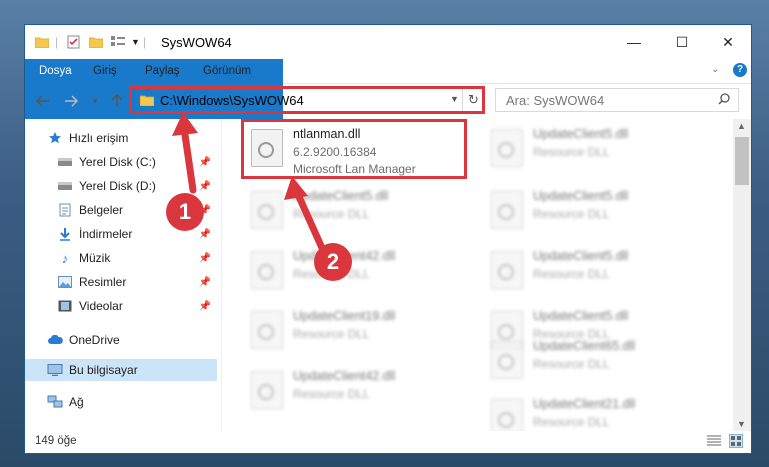  I want to click on tab-paylas: Paylaş, so click(162, 71).